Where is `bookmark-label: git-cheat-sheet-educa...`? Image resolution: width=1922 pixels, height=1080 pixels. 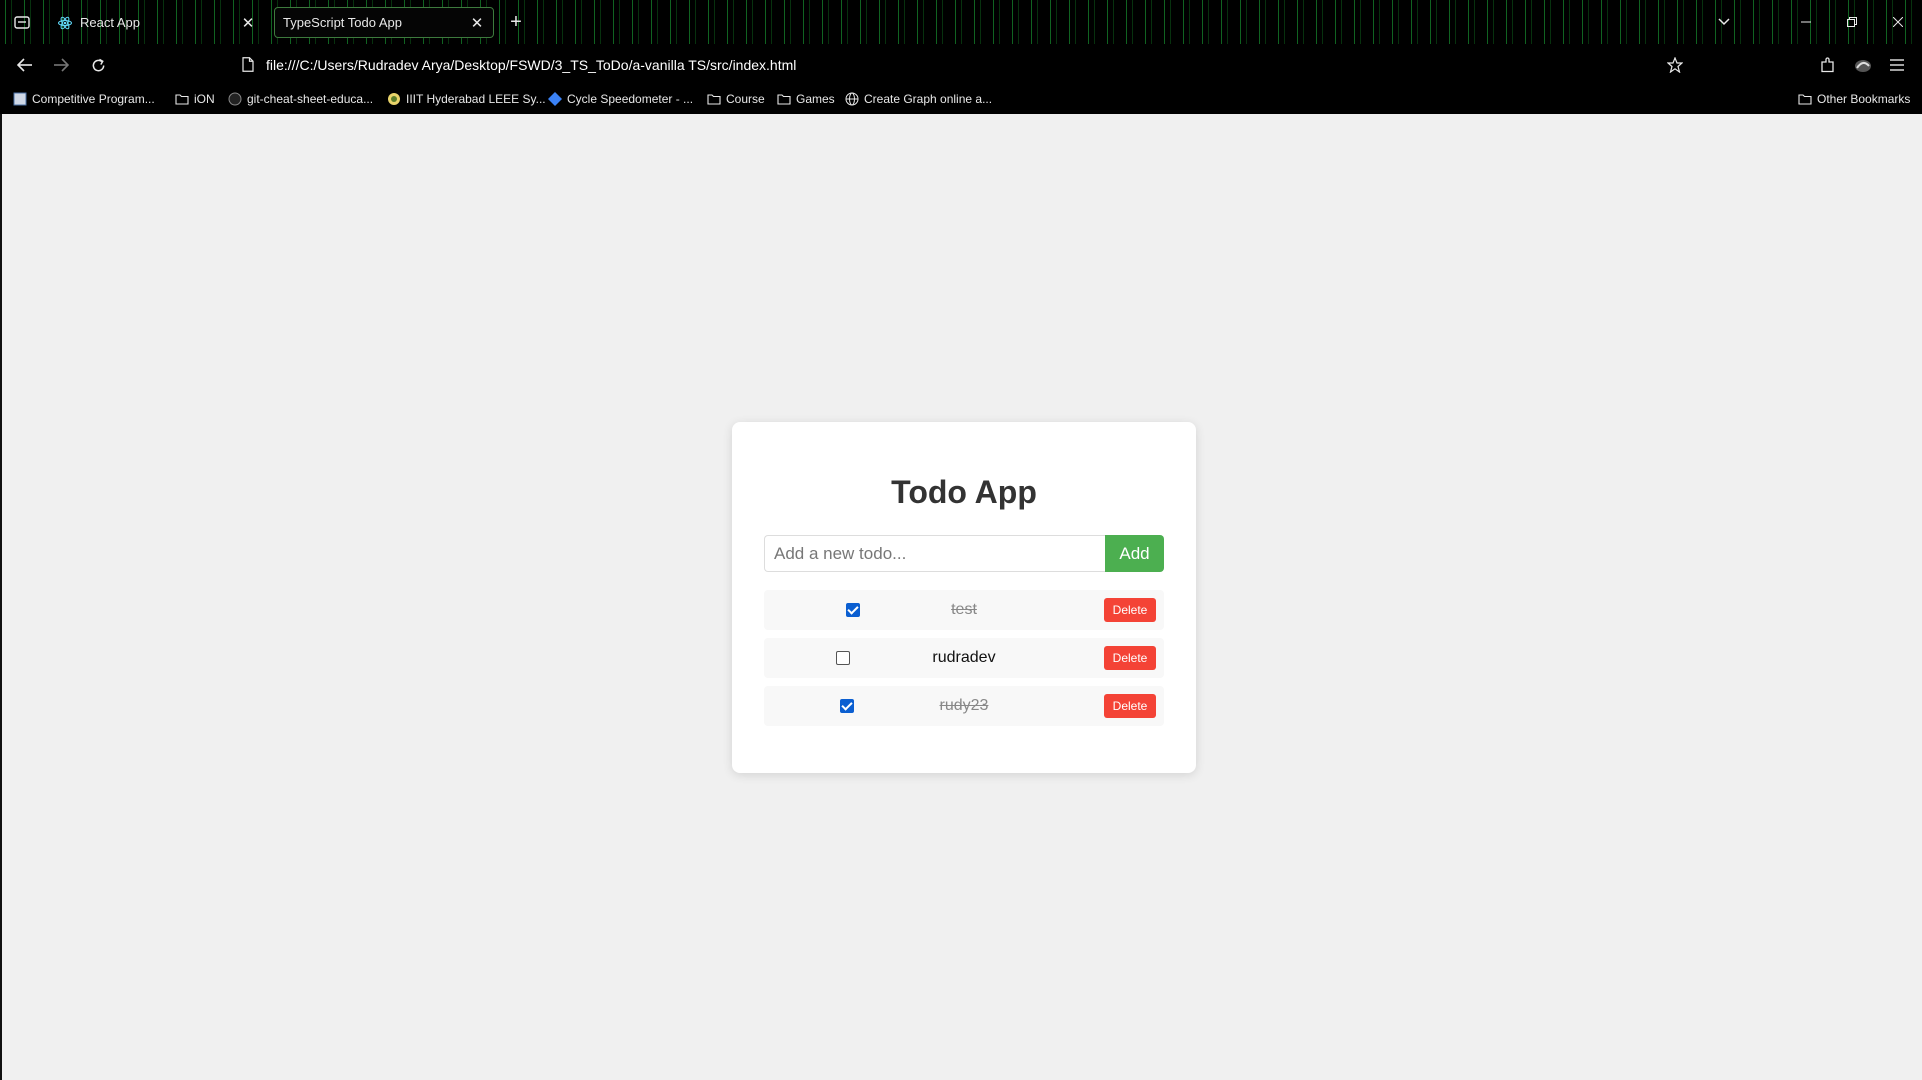
bookmark-label: git-cheat-sheet-educa... is located at coordinates (310, 99).